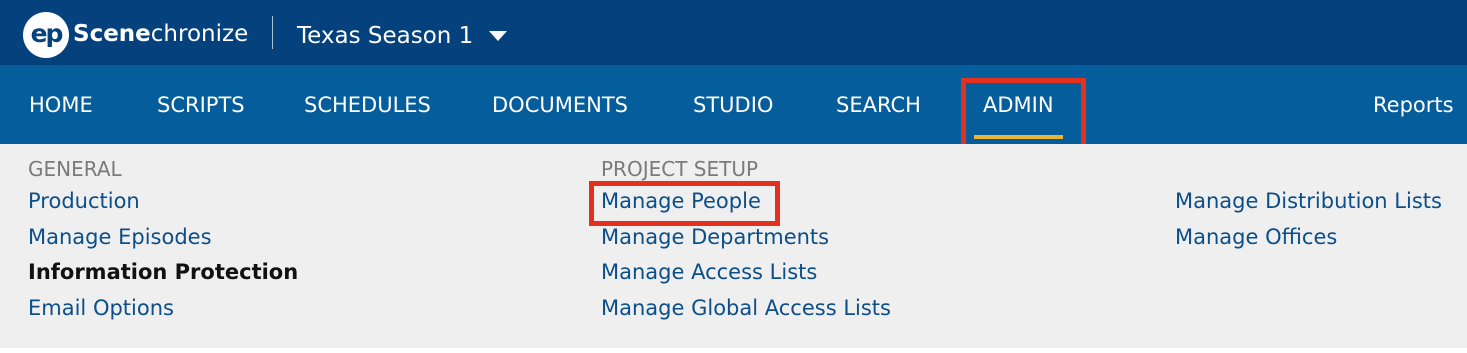  Describe the element at coordinates (163, 309) in the screenshot. I see `link-email-options: Email Options` at that location.